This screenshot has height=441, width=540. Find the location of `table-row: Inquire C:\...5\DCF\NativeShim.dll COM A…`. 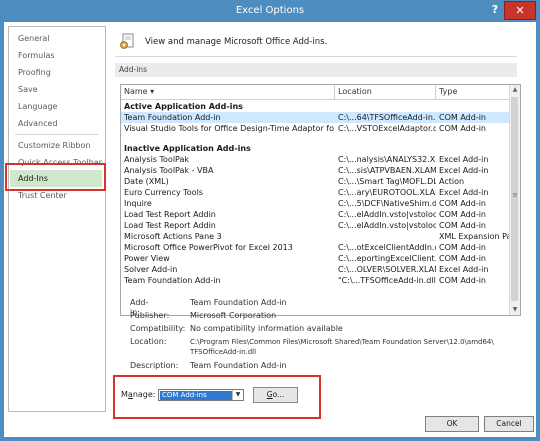

table-row: Inquire C:\...5\DCF\NativeShim.dll COM A… is located at coordinates (315, 203).